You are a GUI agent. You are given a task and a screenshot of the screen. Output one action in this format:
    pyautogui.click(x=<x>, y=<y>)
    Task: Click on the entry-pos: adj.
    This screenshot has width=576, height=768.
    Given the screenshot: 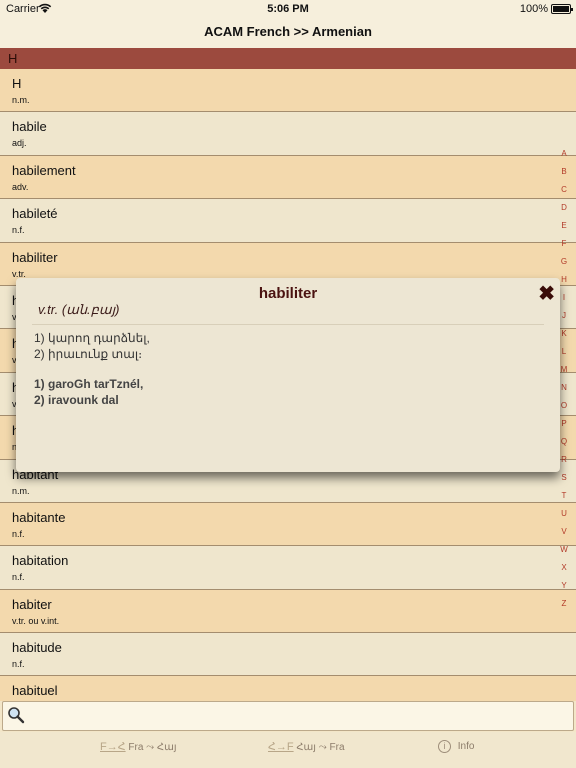 What is the action you would take?
    pyautogui.click(x=19, y=143)
    